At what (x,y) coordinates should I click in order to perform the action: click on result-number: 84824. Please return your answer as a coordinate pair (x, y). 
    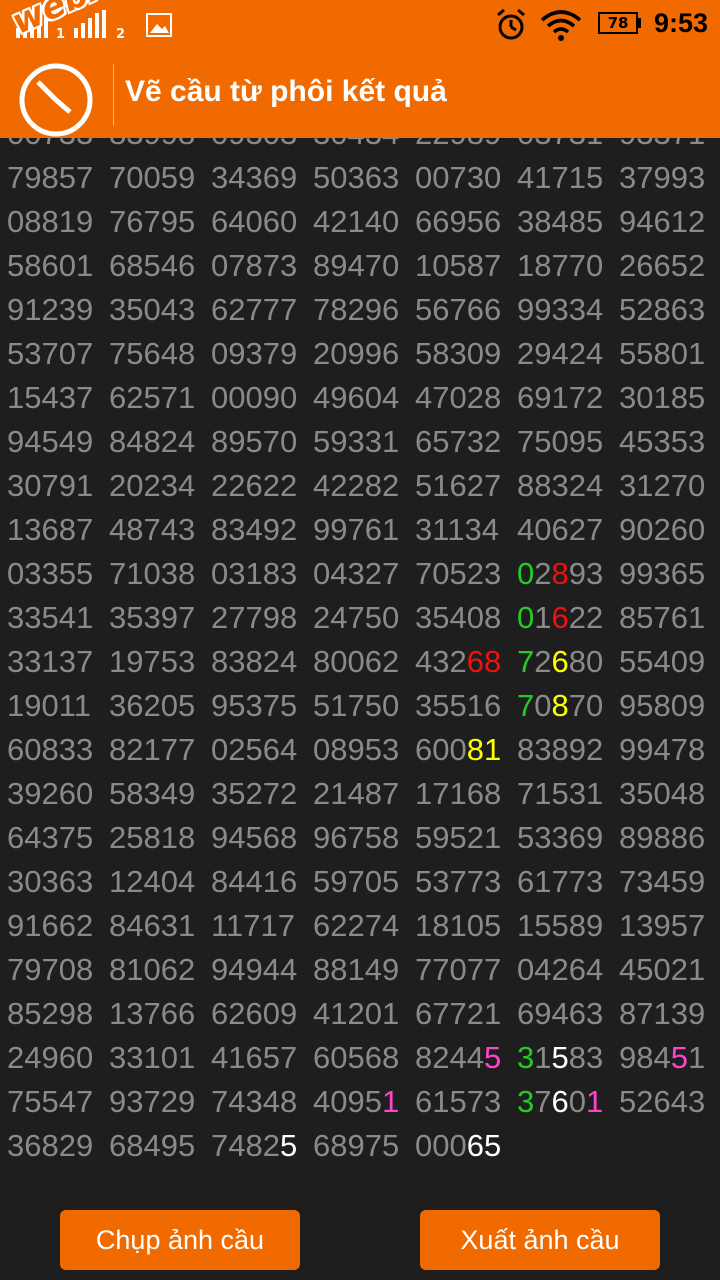
    Looking at the image, I should click on (152, 441).